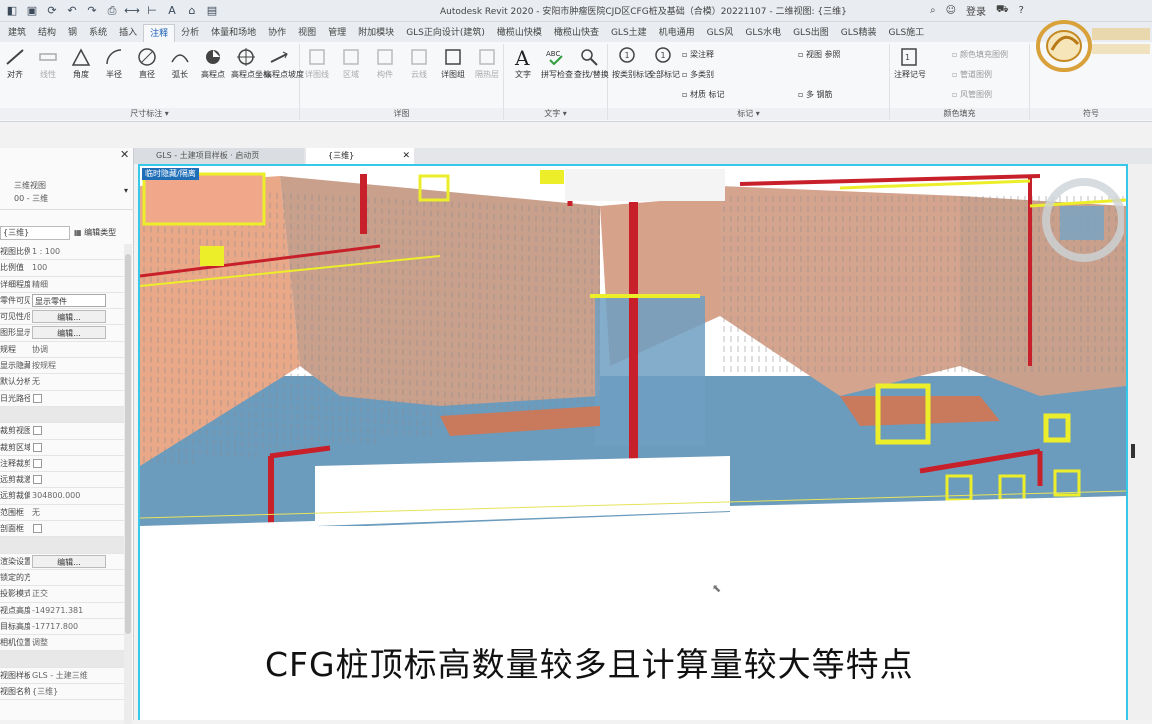  What do you see at coordinates (52, 11) in the screenshot?
I see `sync-icon: ⟳` at bounding box center [52, 11].